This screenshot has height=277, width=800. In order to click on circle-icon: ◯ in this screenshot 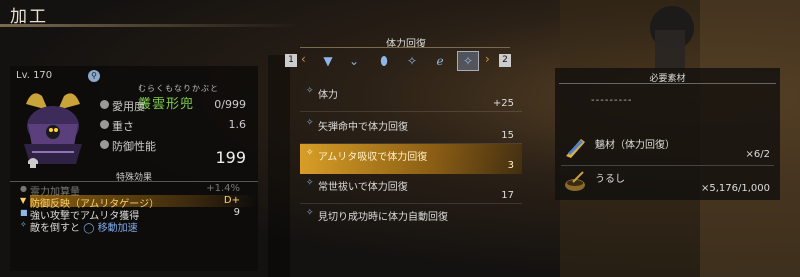, I will do `click(89, 228)`.